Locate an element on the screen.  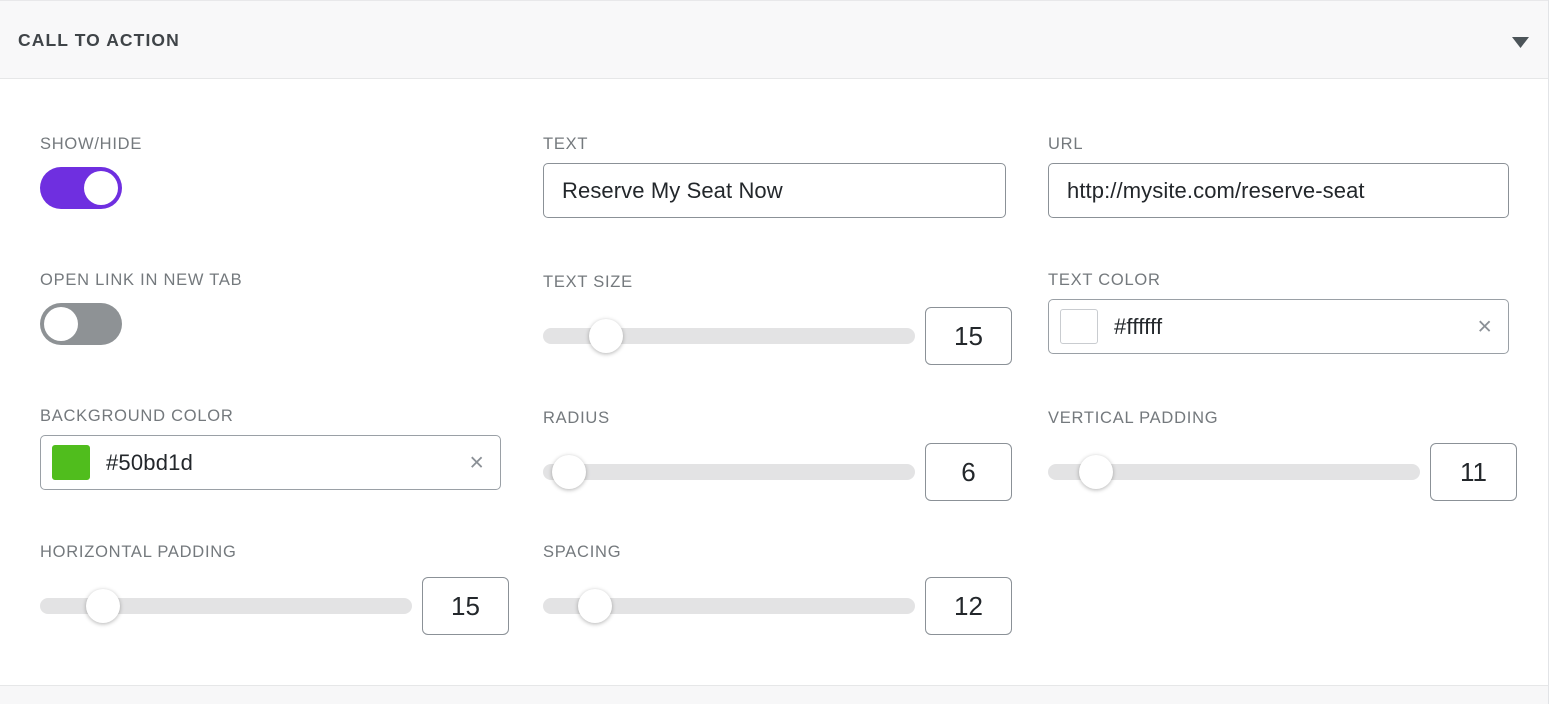
field-horizontal-padding: HORIZONTAL PADDING 15 is located at coordinates (274, 589).